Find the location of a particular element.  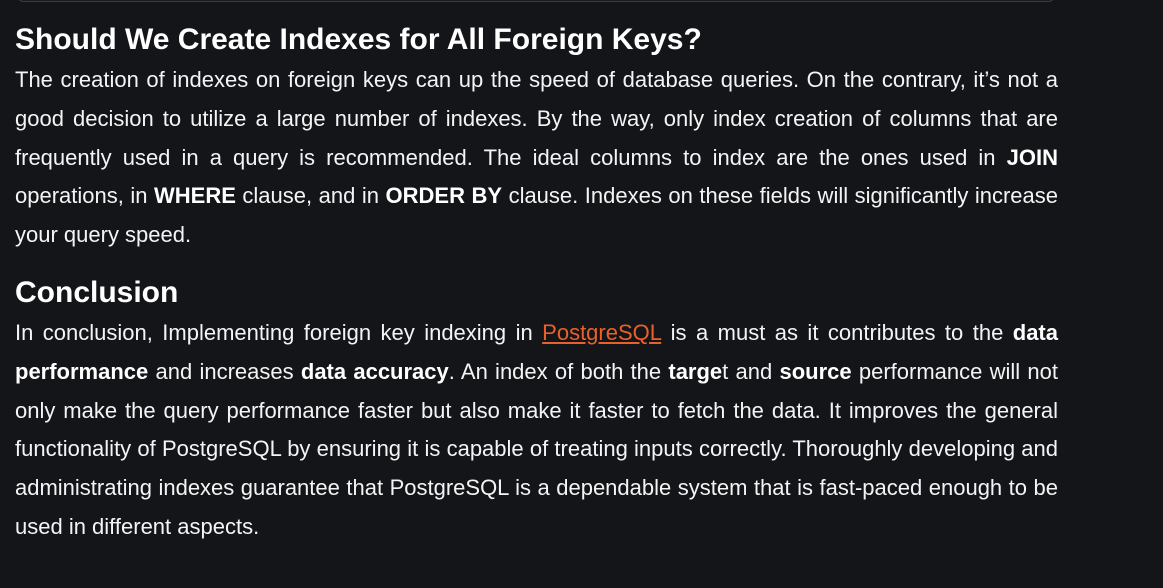

keyword-order-by: ORDER BY is located at coordinates (444, 196).